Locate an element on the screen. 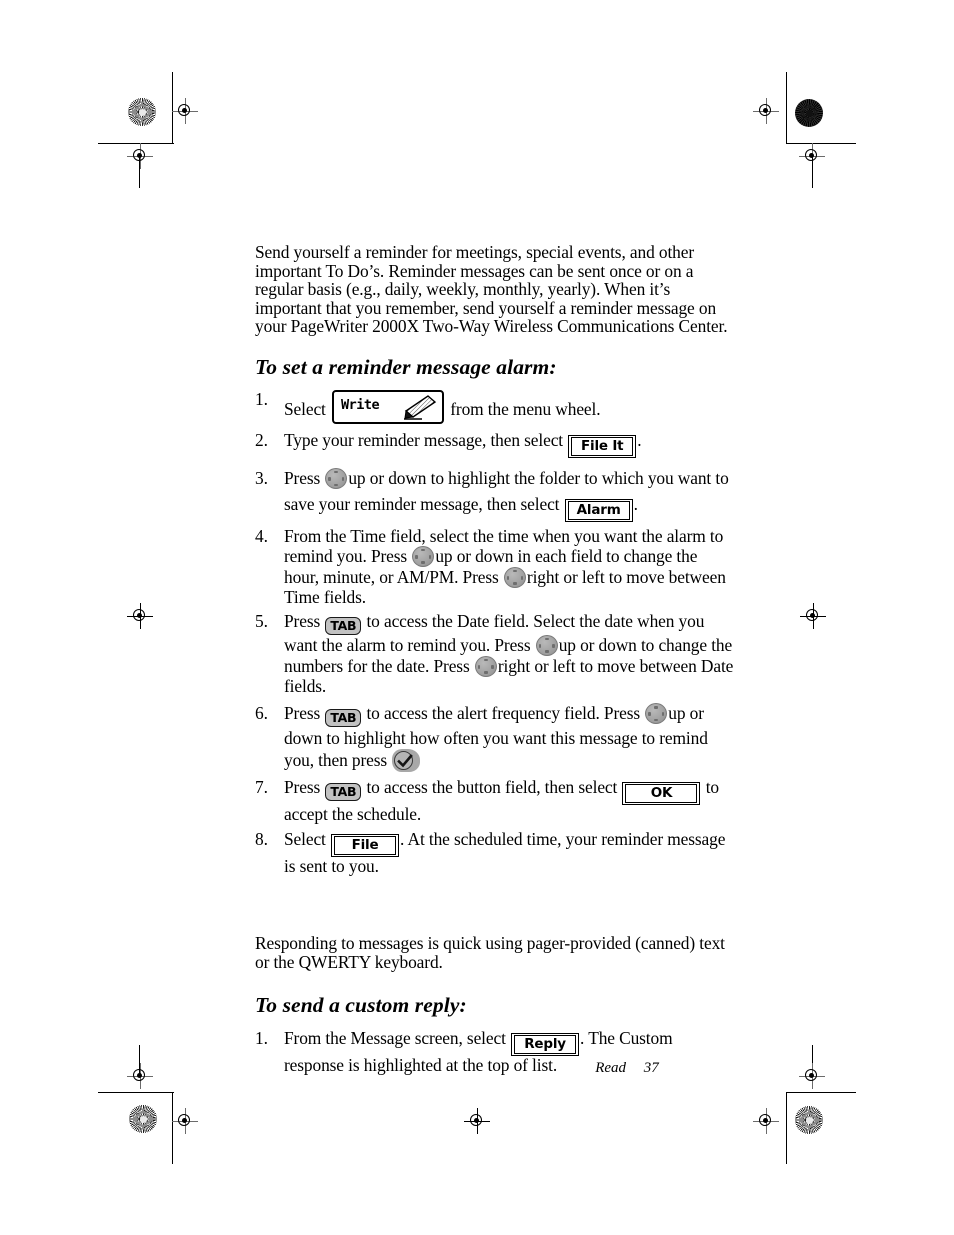 Image resolution: width=954 pixels, height=1235 pixels. step-number: 4. is located at coordinates (261, 535).